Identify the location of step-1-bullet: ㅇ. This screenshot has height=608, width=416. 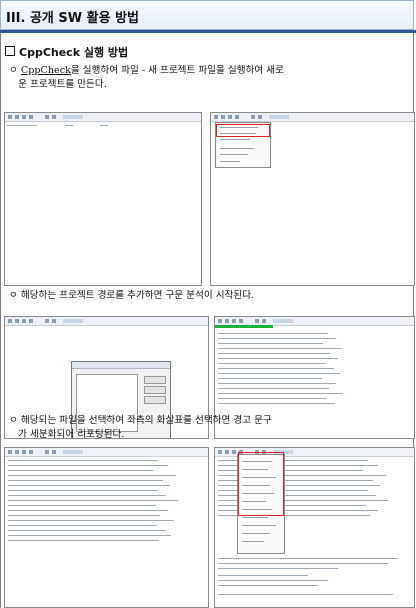
(13, 70).